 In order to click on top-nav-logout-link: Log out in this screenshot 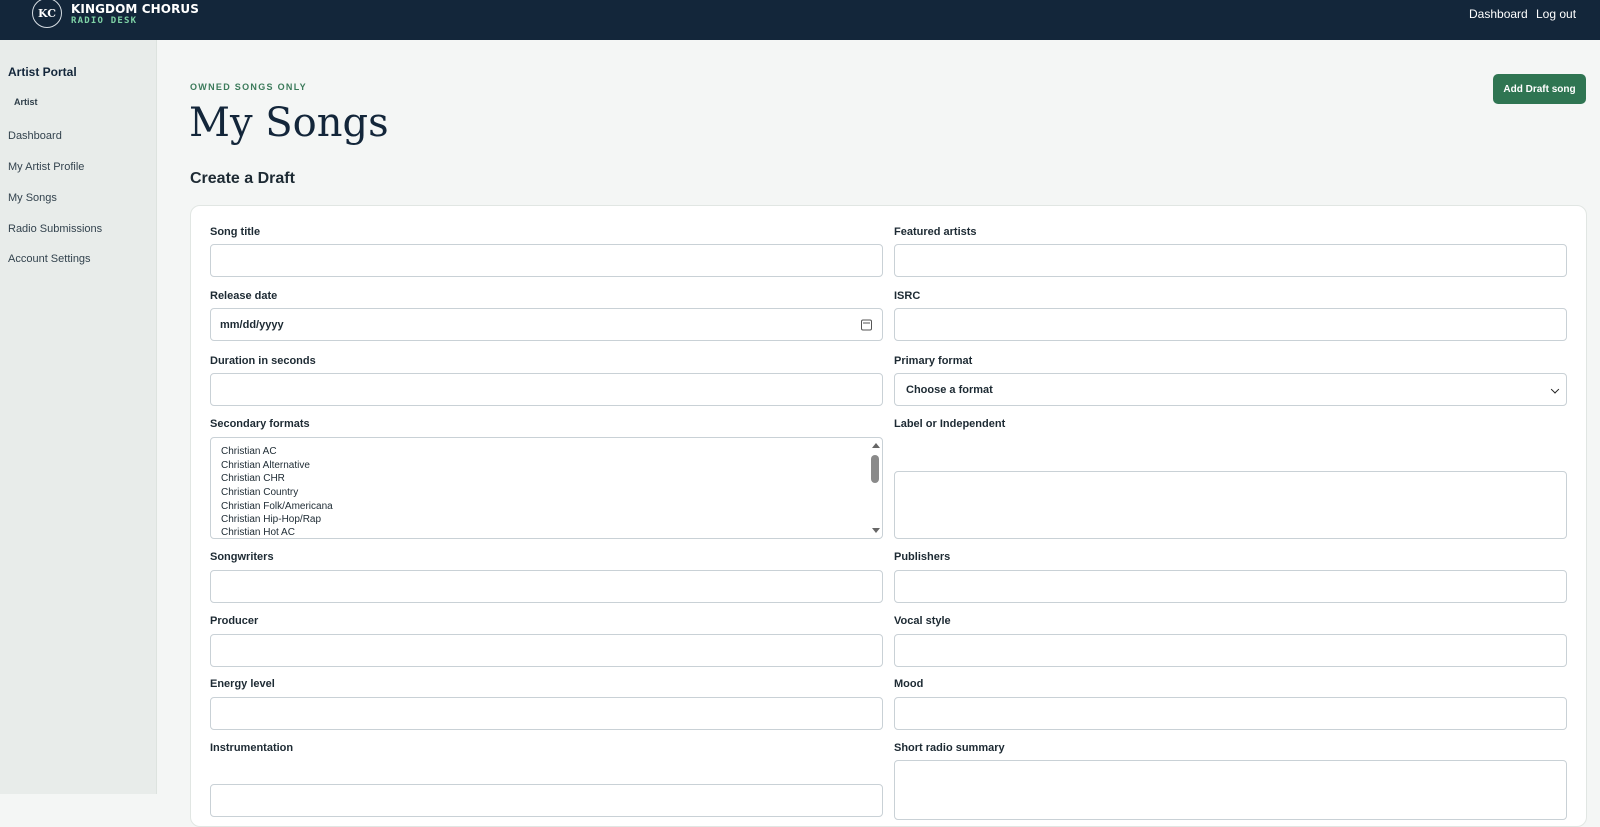, I will do `click(1556, 14)`.